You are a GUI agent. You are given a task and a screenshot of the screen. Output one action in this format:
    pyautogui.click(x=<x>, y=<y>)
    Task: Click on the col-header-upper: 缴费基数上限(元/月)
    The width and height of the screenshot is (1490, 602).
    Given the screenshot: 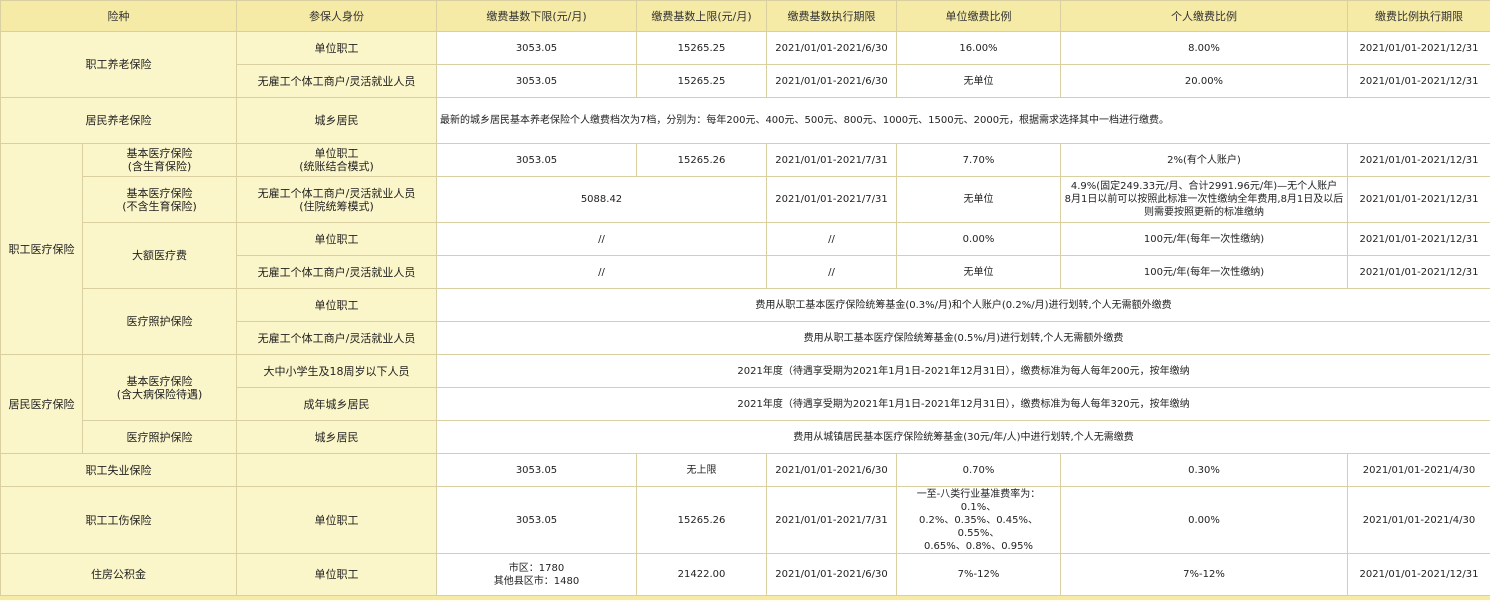 What is the action you would take?
    pyautogui.click(x=701, y=16)
    